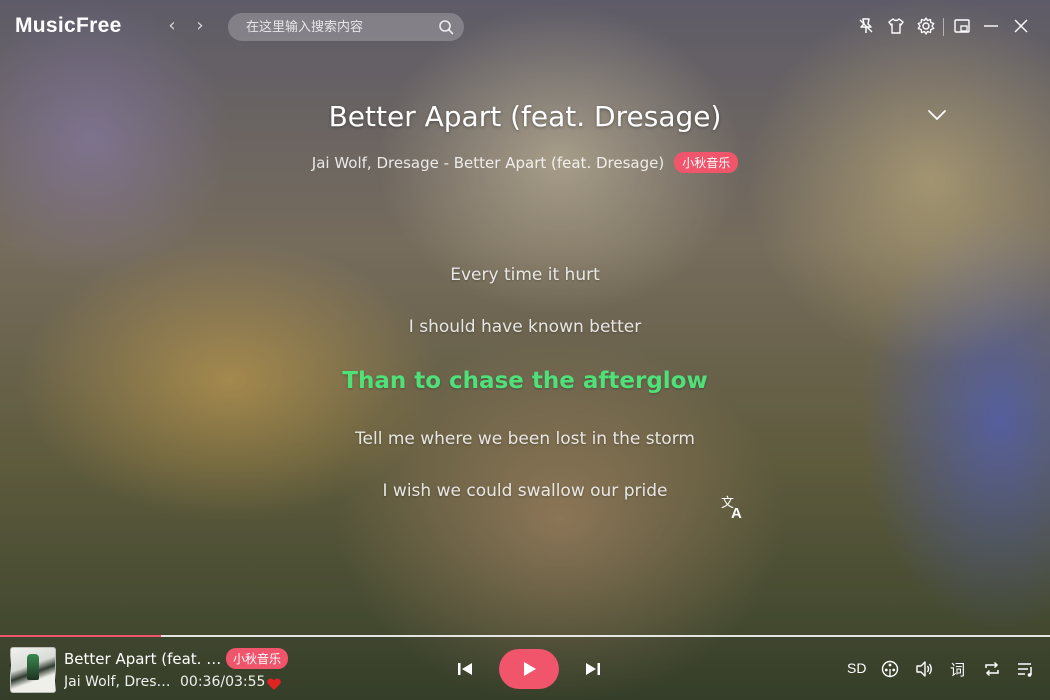  I want to click on chevron-down-icon, so click(937, 115).